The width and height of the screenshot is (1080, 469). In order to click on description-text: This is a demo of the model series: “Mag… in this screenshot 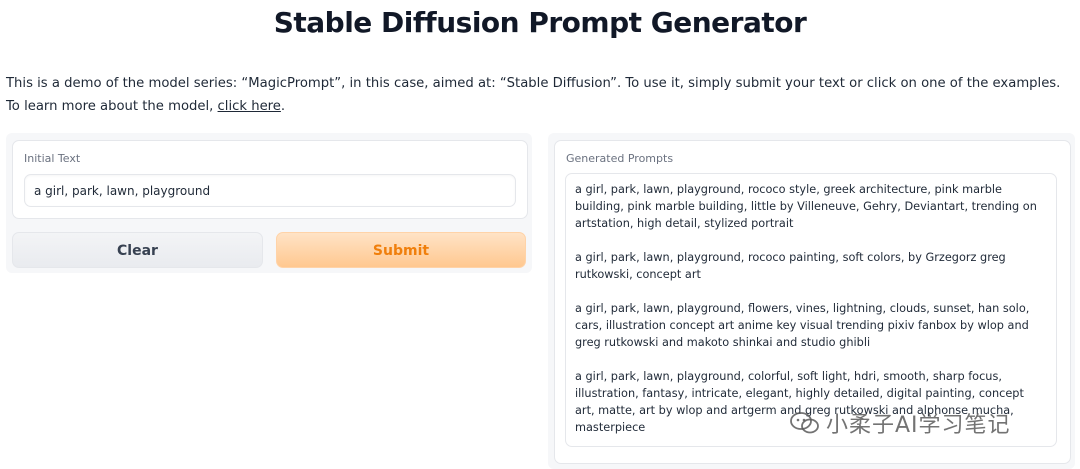, I will do `click(533, 95)`.